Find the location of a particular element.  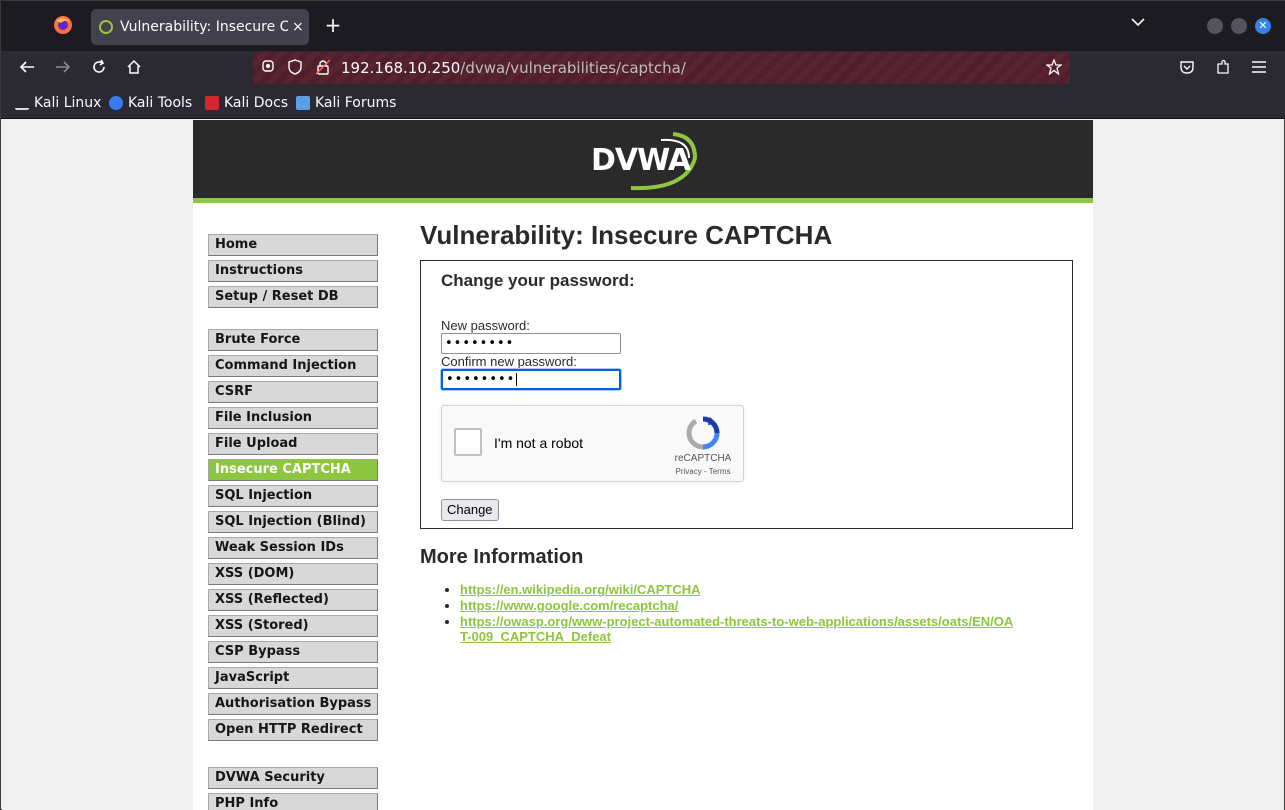

home-icon is located at coordinates (134, 69).